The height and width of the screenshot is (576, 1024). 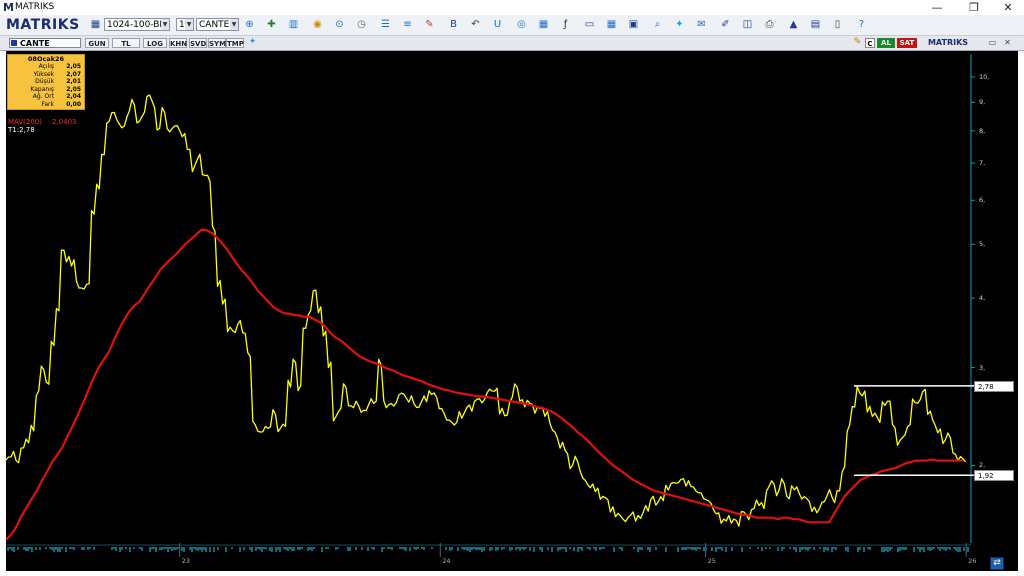 I want to click on chart-brand-label: MATRIKS, so click(x=948, y=42).